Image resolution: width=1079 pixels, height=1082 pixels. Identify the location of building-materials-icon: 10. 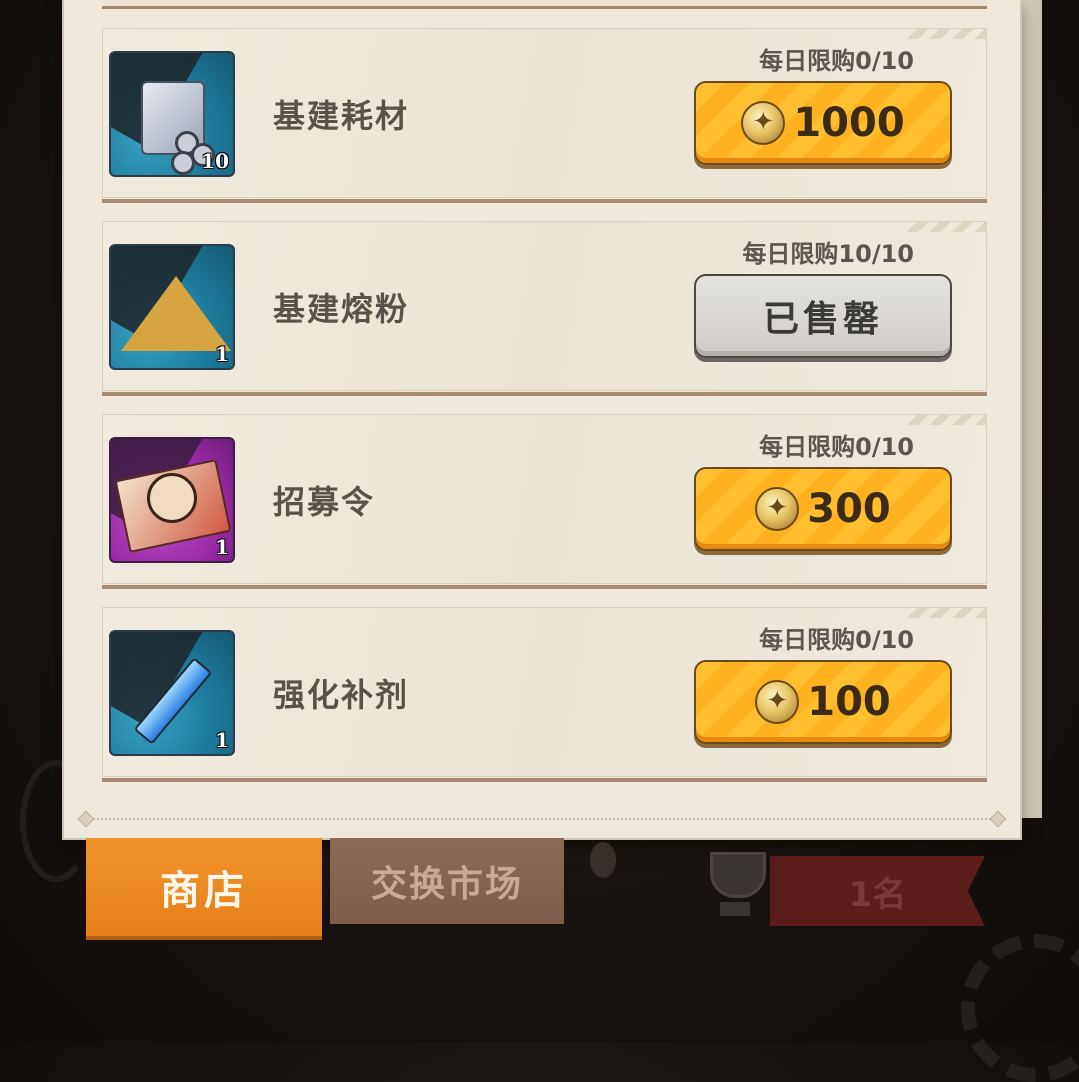
(172, 114).